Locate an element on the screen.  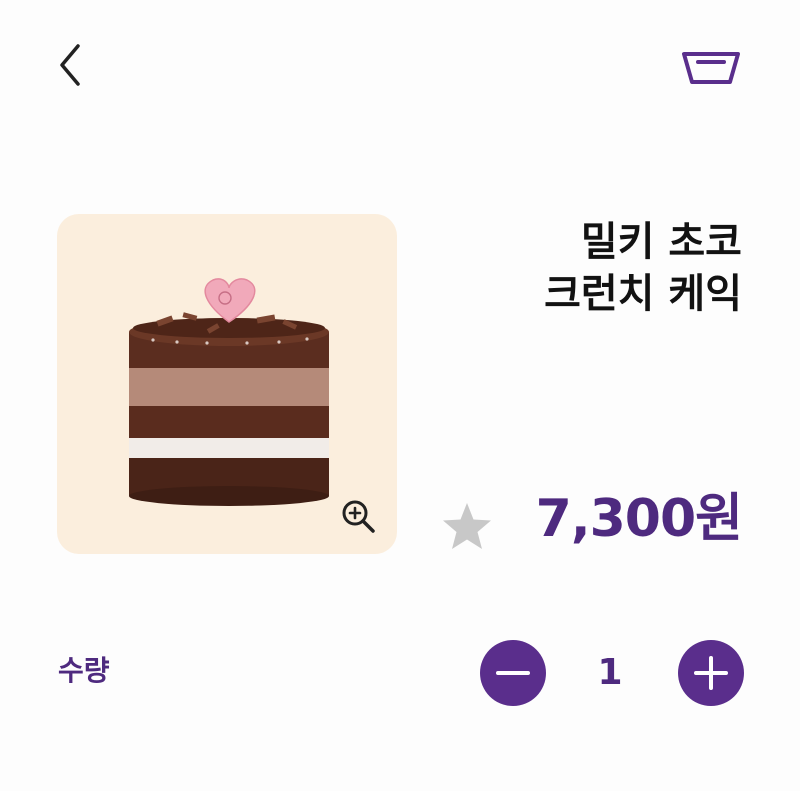
quantity-label: 수량 is located at coordinates (84, 670).